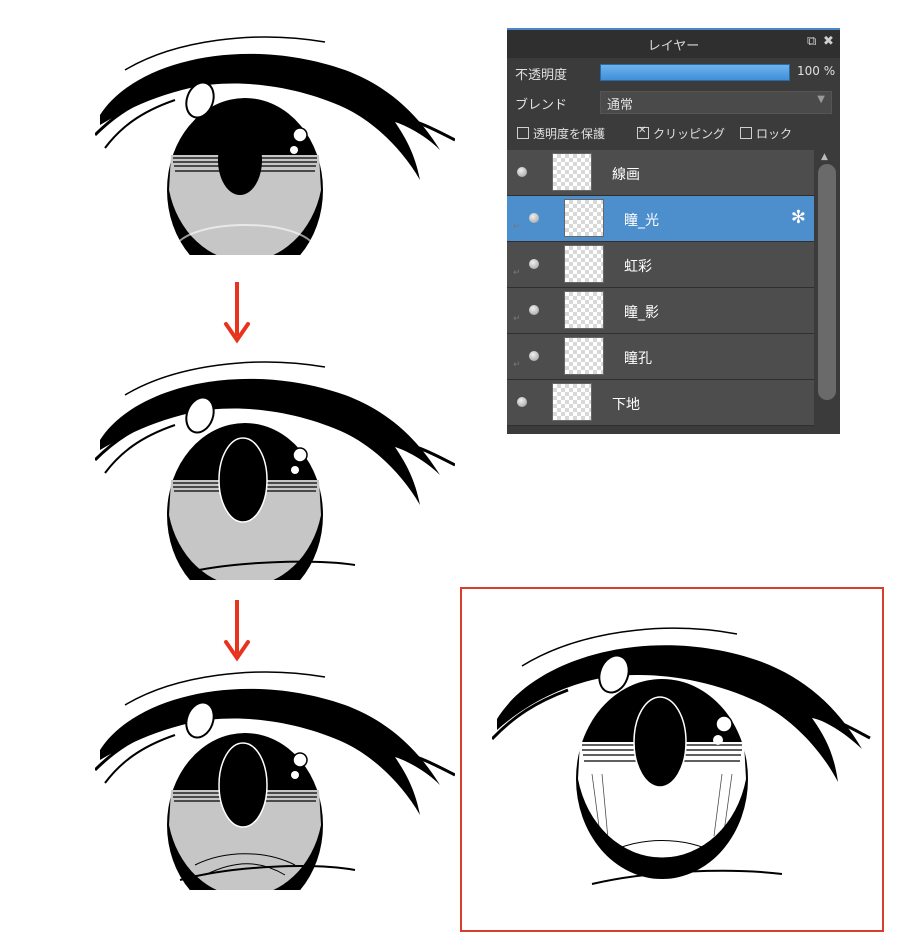 The height and width of the screenshot is (945, 900). What do you see at coordinates (569, 134) in the screenshot?
I see `protect-alpha-label: 透明度を保護` at bounding box center [569, 134].